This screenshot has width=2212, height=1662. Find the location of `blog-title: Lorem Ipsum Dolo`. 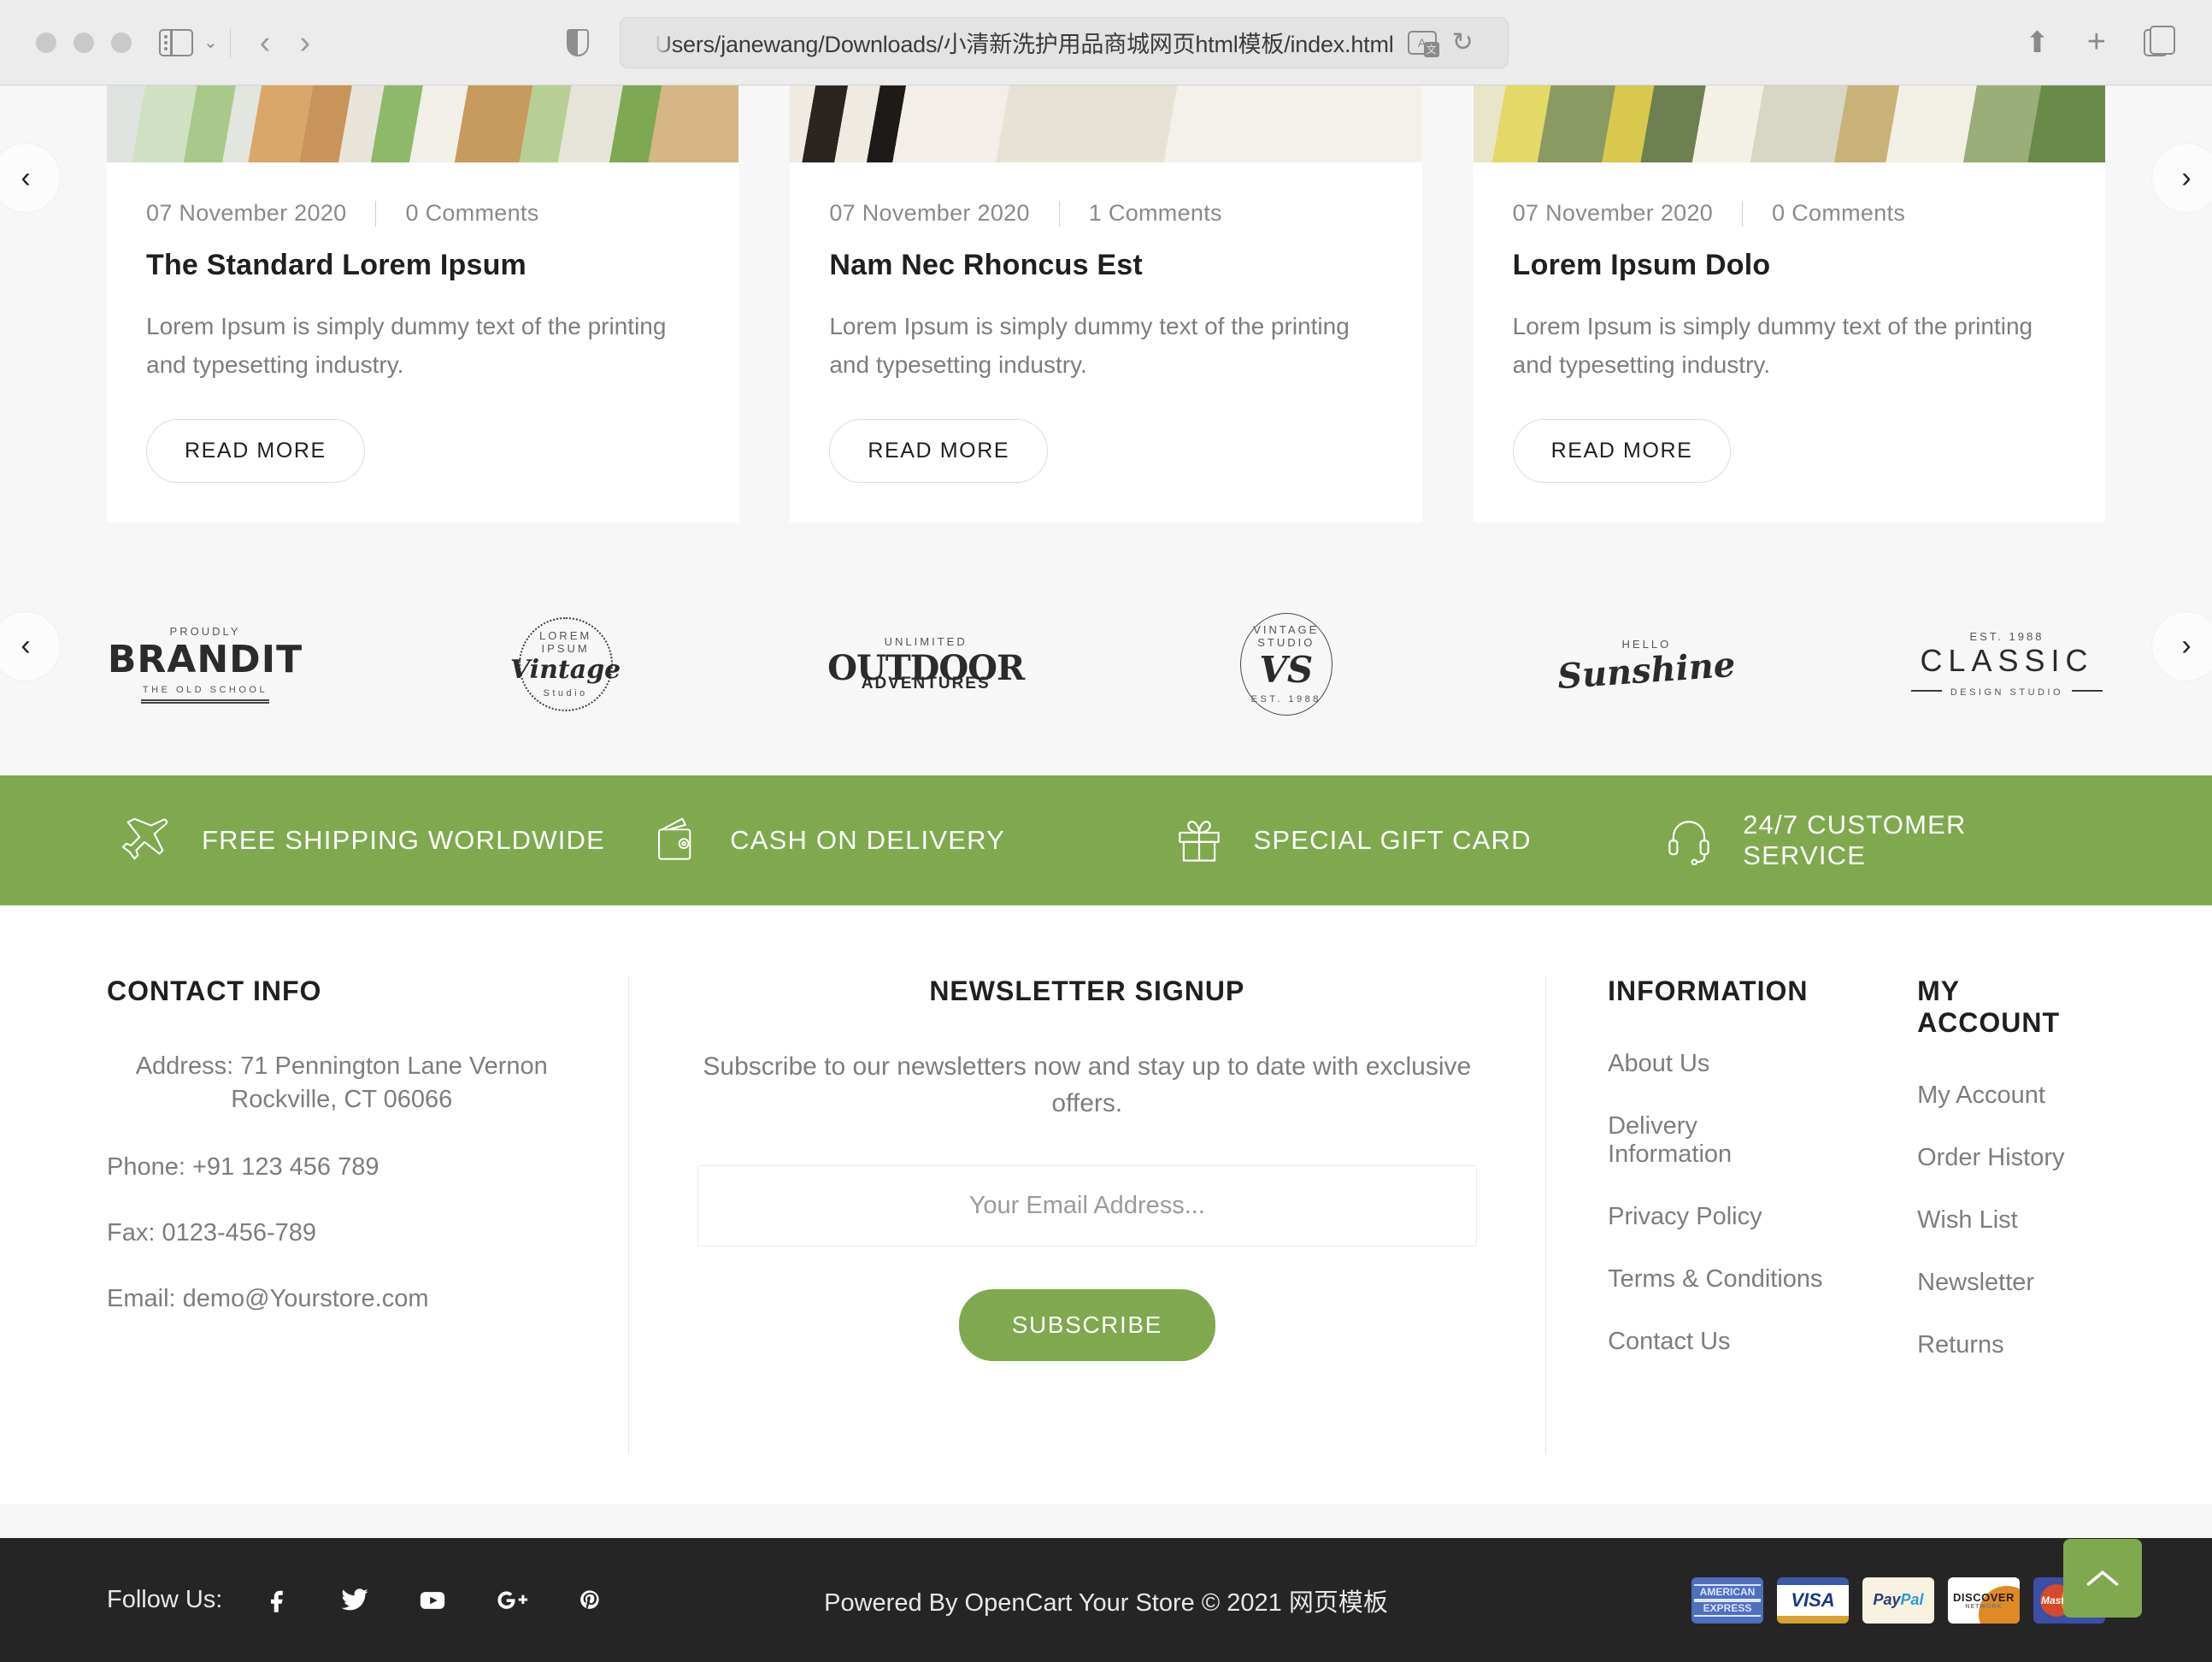

blog-title: Lorem Ipsum Dolo is located at coordinates (1789, 265).